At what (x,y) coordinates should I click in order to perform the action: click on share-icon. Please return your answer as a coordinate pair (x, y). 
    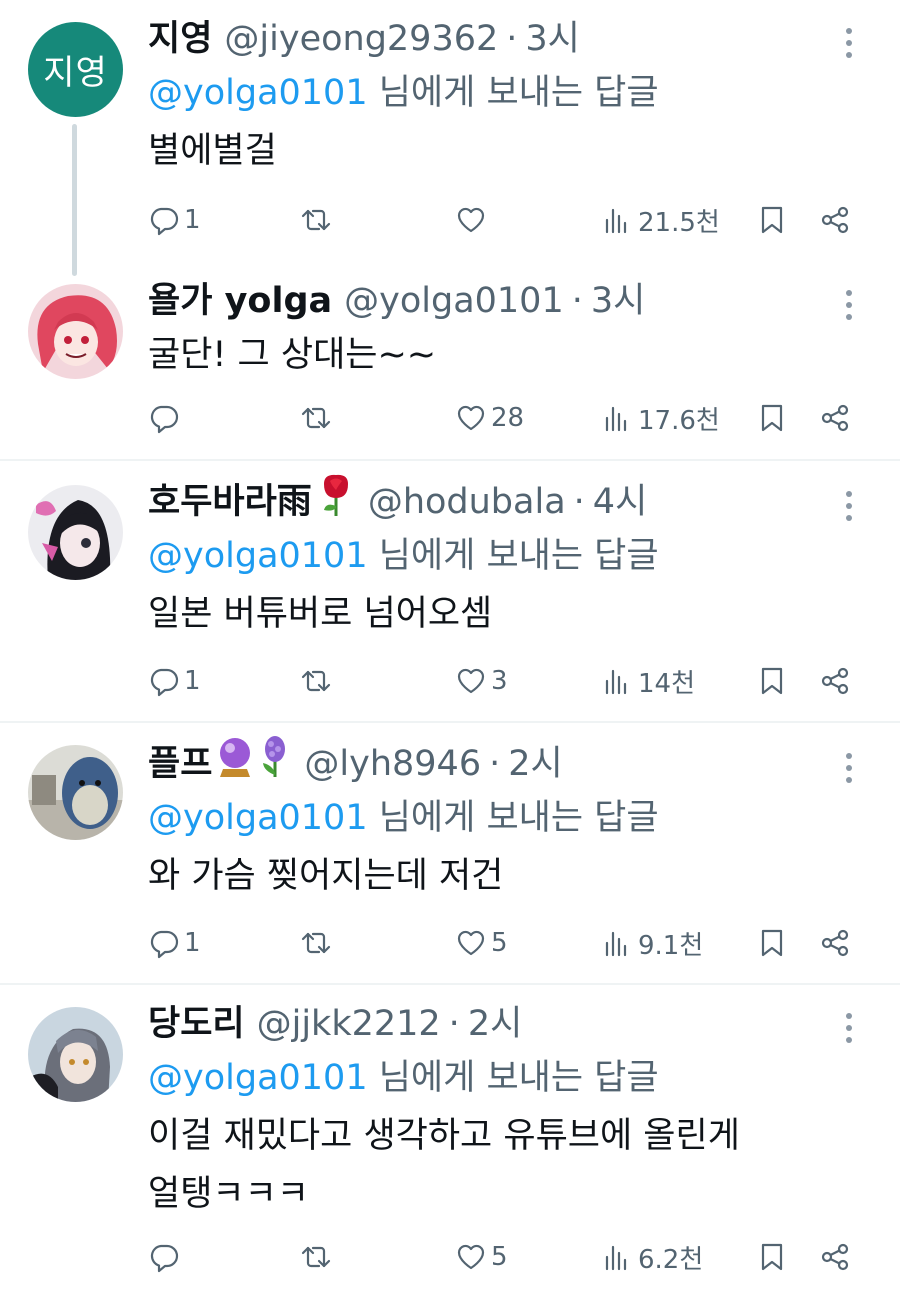
    Looking at the image, I should click on (835, 681).